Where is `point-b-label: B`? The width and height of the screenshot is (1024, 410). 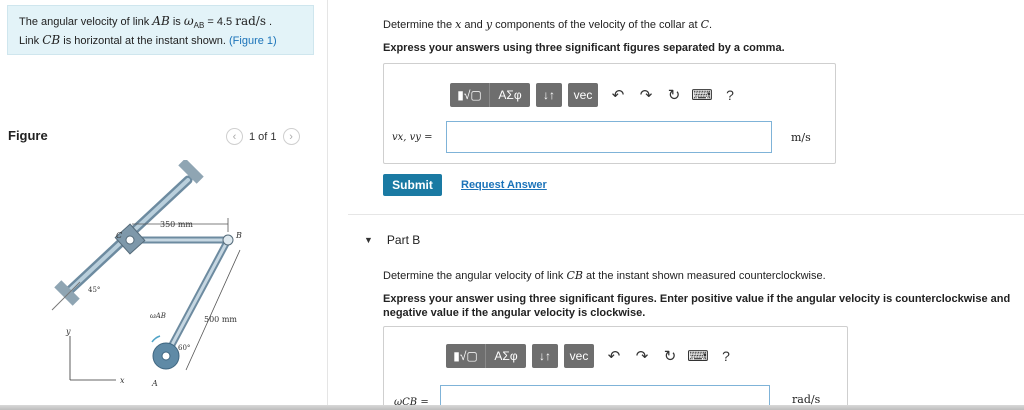 point-b-label: B is located at coordinates (238, 235).